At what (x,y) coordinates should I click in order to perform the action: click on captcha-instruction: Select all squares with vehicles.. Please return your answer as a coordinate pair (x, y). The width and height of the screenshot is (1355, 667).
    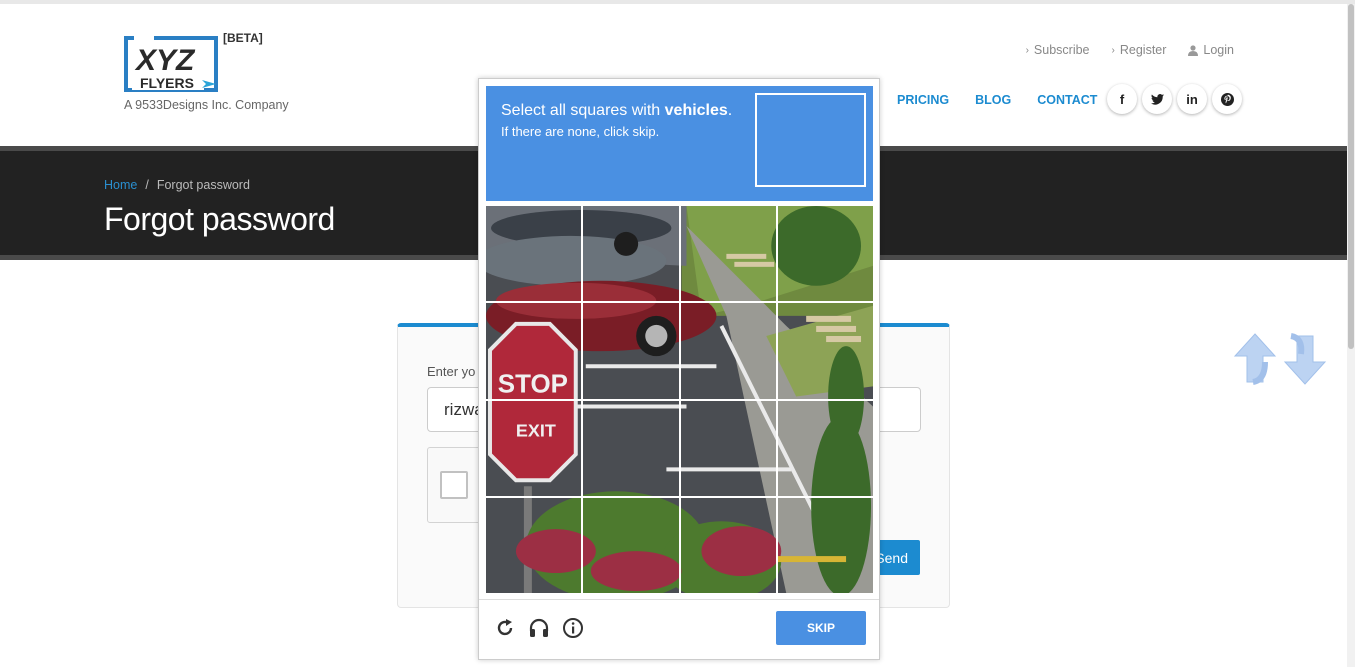
    Looking at the image, I should click on (617, 110).